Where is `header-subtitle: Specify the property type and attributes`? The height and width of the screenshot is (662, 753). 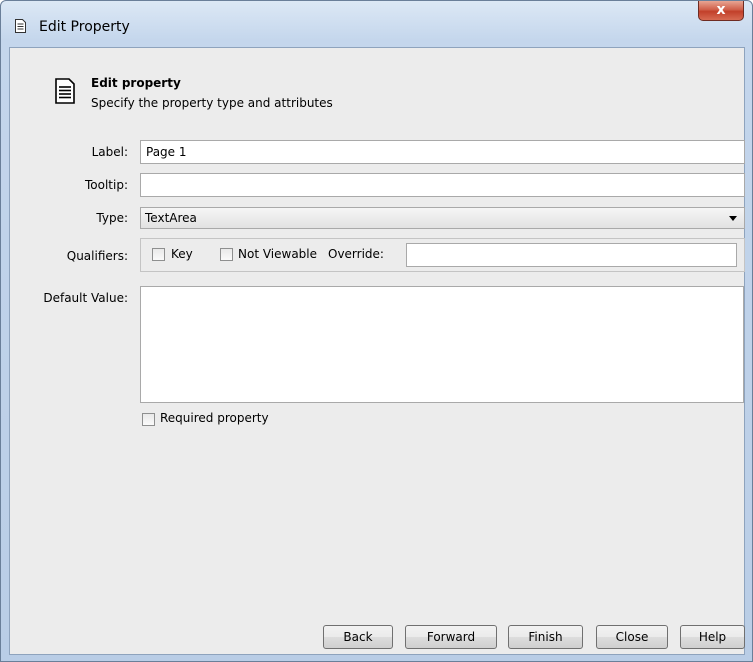 header-subtitle: Specify the property type and attributes is located at coordinates (212, 103).